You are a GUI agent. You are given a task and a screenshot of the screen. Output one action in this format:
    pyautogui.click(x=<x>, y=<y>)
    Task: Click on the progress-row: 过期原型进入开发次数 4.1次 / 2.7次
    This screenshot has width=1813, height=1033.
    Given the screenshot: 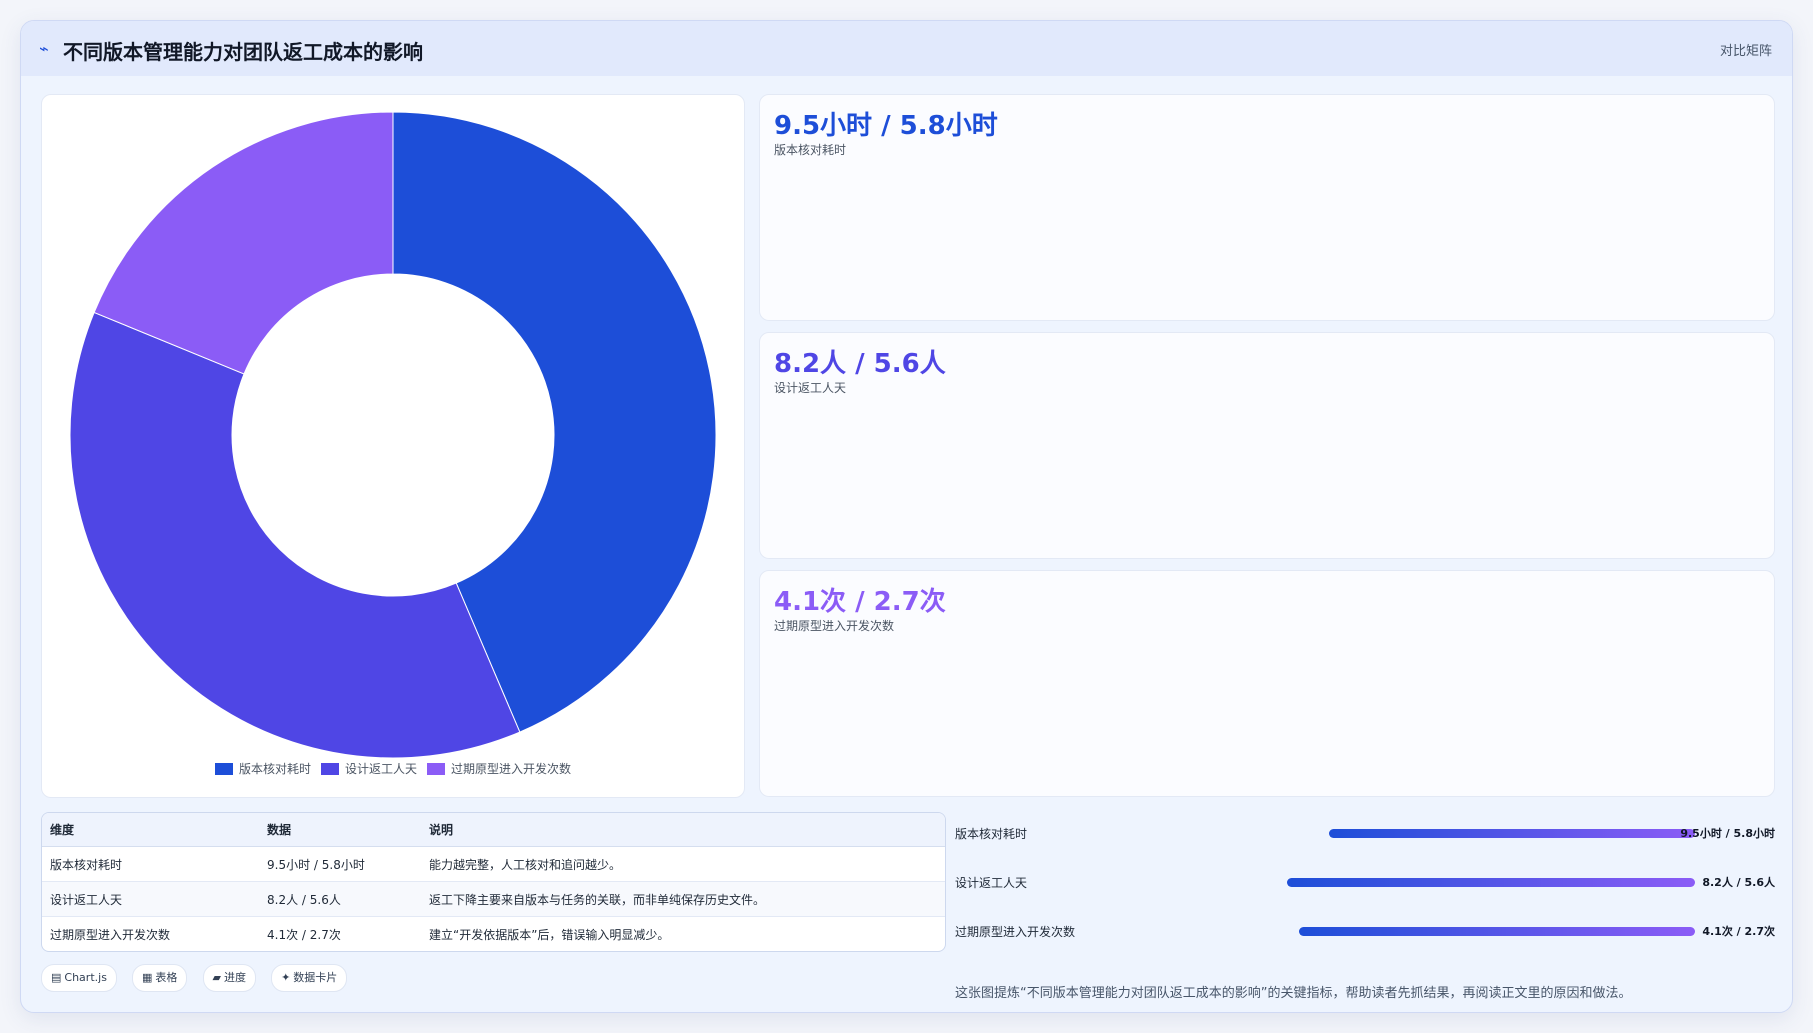 What is the action you would take?
    pyautogui.click(x=1365, y=943)
    